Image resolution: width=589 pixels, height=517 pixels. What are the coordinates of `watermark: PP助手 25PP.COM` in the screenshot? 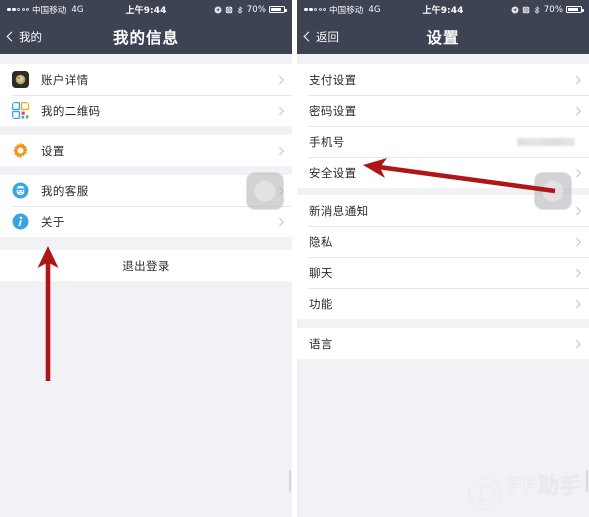 It's located at (524, 493).